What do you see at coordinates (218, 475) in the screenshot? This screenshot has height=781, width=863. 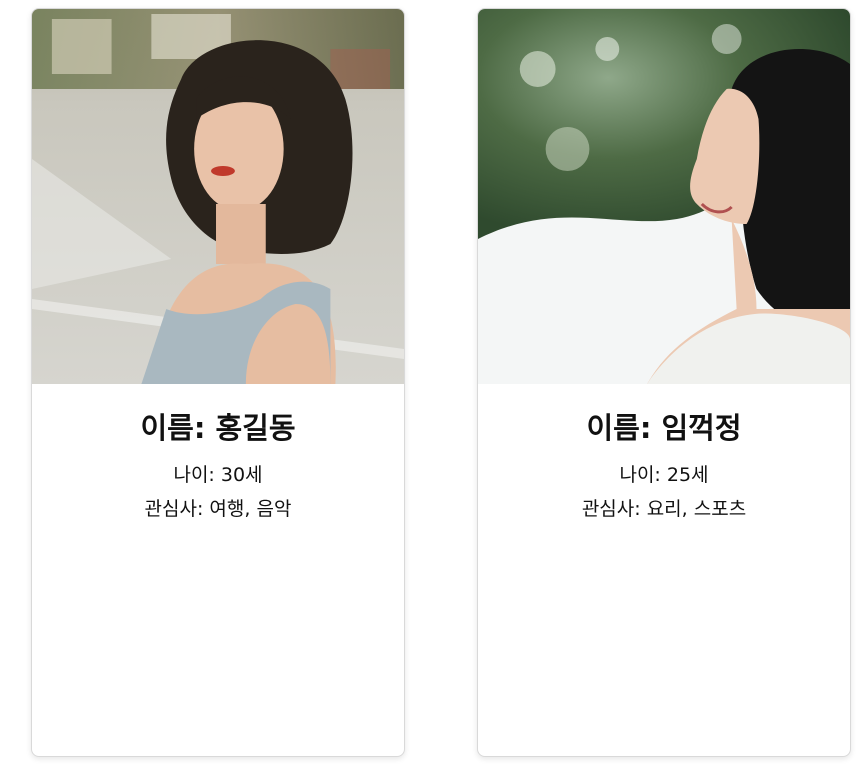 I see `profile-age: 나이: 30세` at bounding box center [218, 475].